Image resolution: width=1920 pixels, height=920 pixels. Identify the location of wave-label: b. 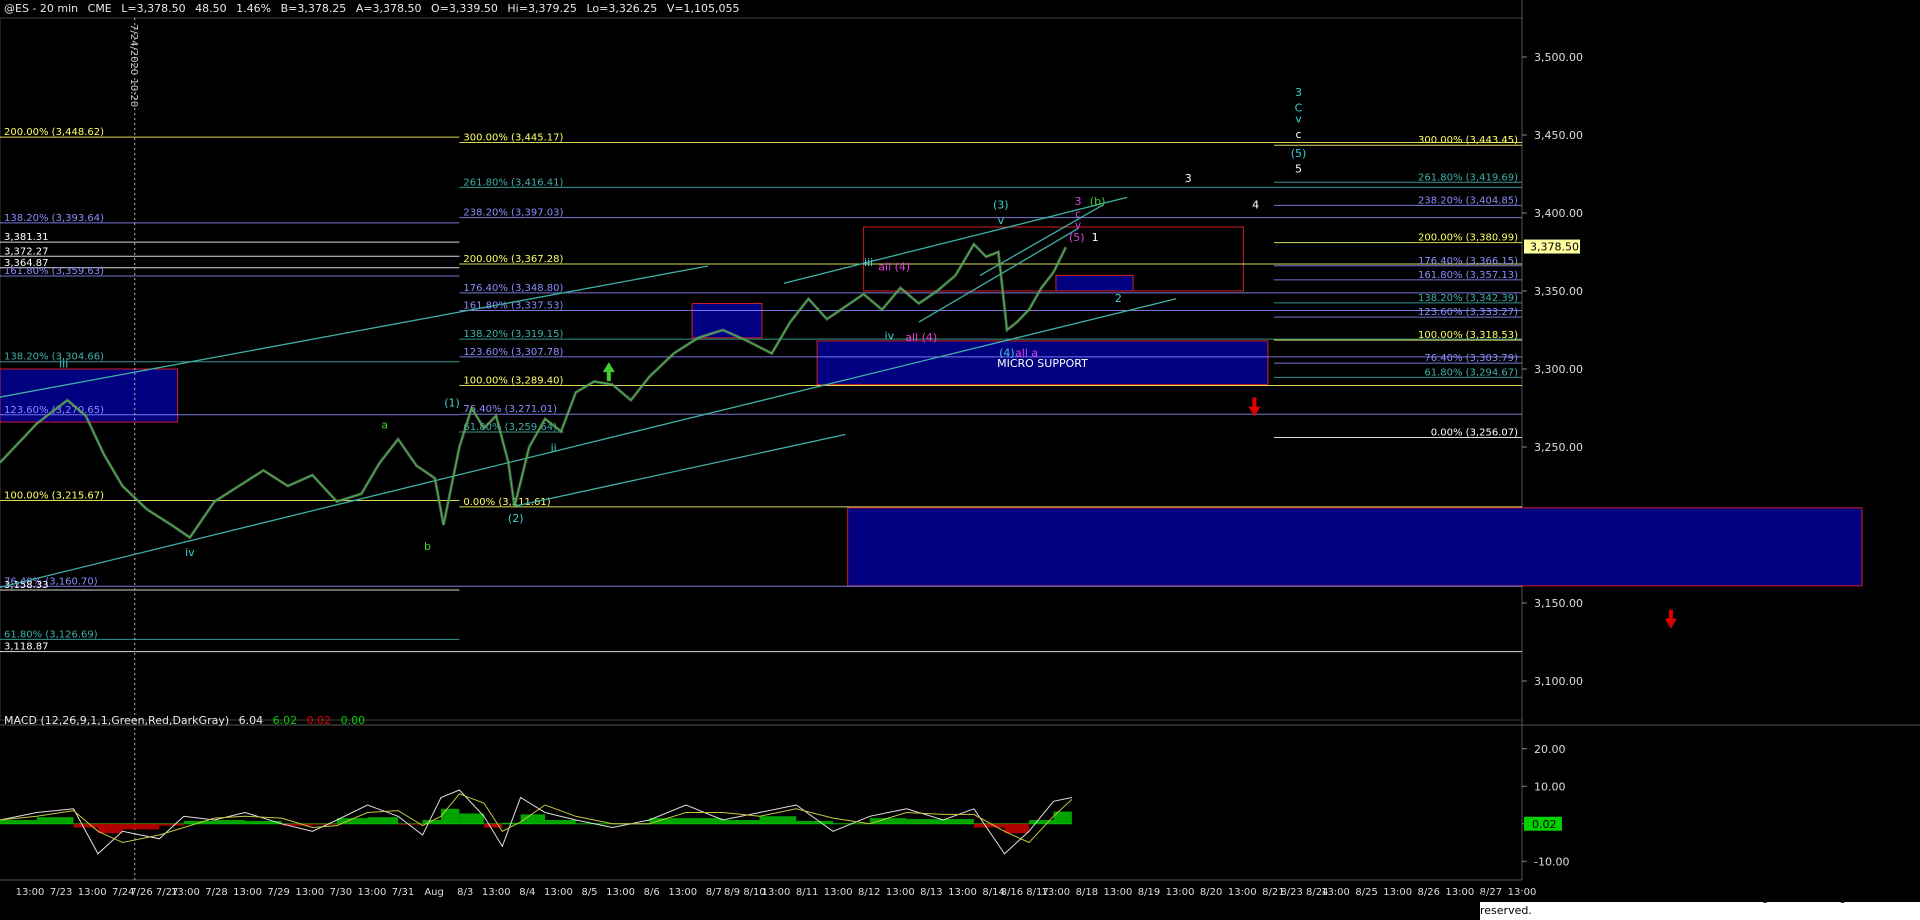
(427, 546).